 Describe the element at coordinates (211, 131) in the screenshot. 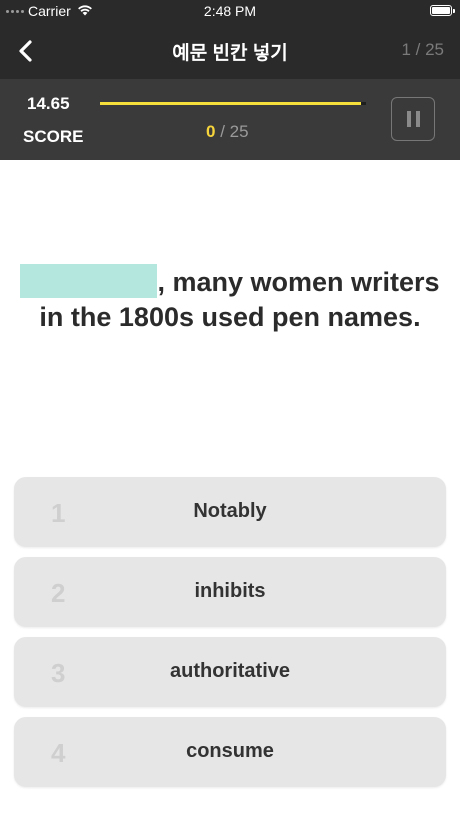

I see `progress-current: 0` at that location.